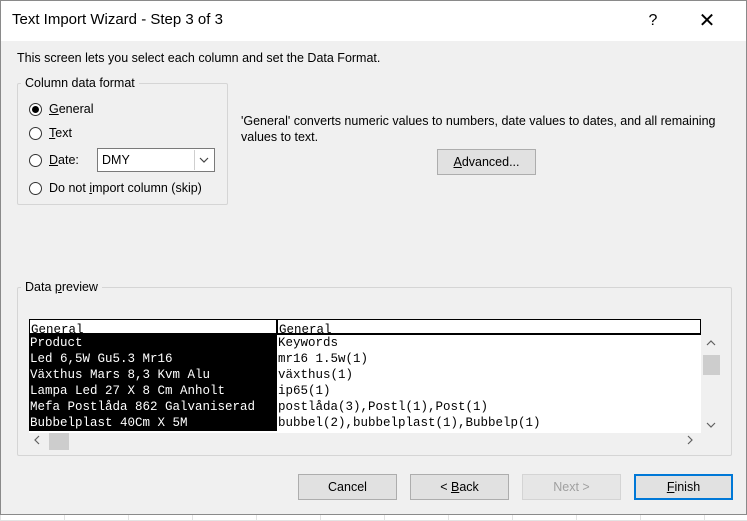 This screenshot has width=747, height=521. I want to click on radio-date-indicator, so click(35, 160).